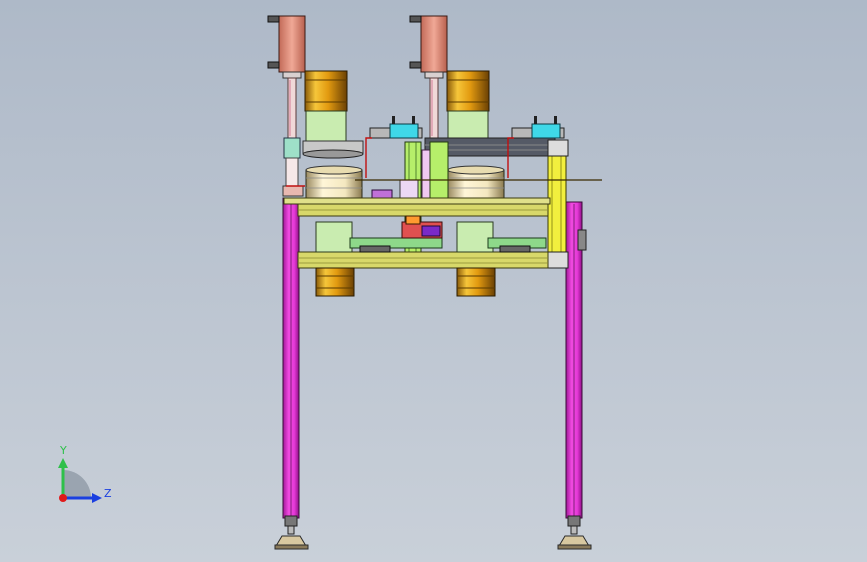  Describe the element at coordinates (63, 498) in the screenshot. I see `triad-x-axis` at that location.